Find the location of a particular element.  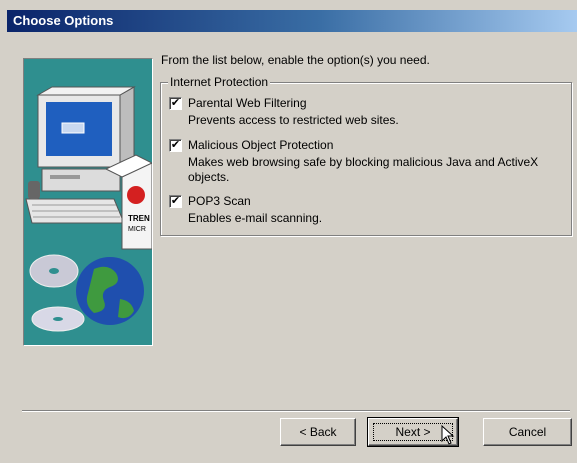

mouse-cursor-icon is located at coordinates (448, 435).